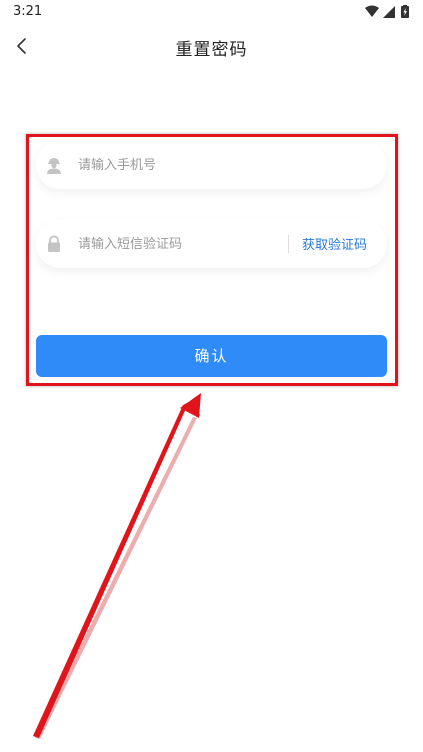  What do you see at coordinates (178, 165) in the screenshot?
I see `phone-input` at bounding box center [178, 165].